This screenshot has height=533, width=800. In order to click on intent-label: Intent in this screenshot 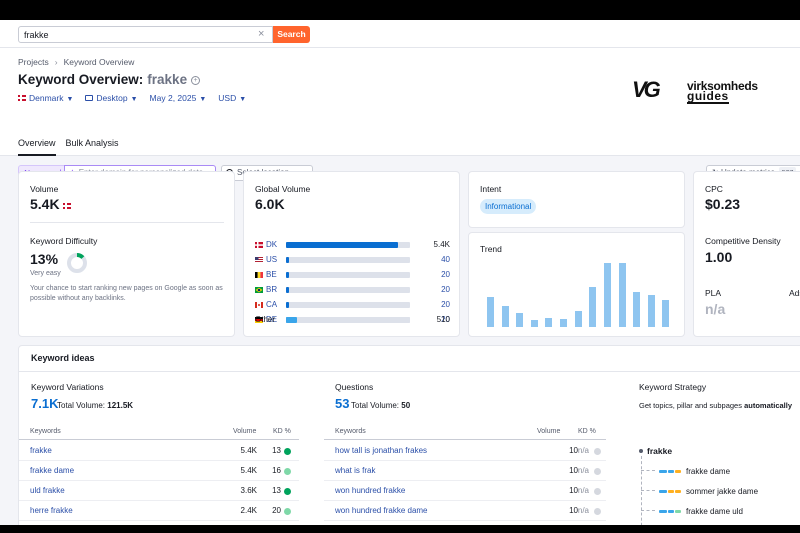, I will do `click(491, 189)`.